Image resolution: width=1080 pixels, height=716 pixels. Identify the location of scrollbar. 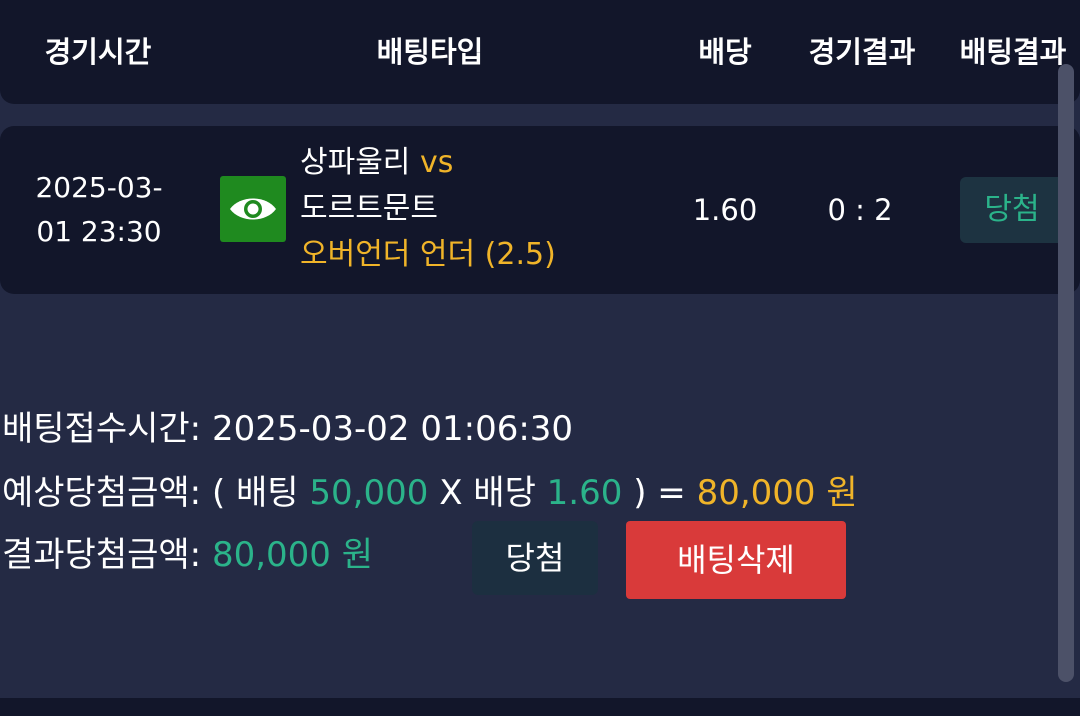
(1066, 373).